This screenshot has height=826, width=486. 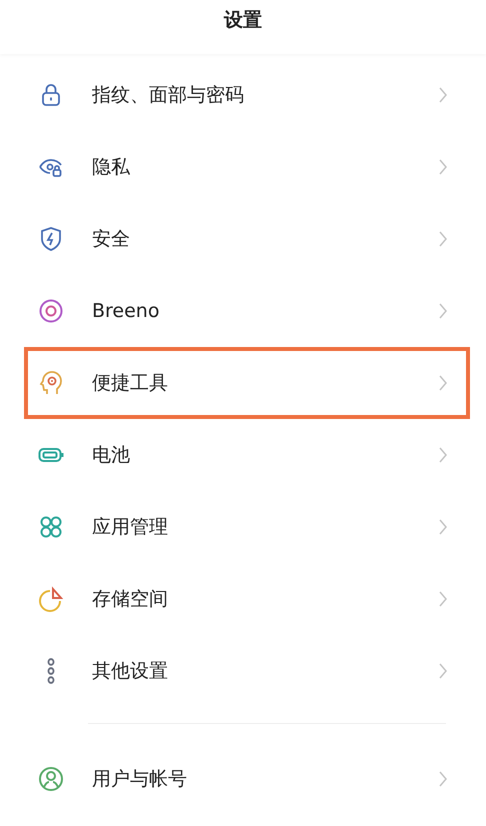 I want to click on settings-row: 用户与帐号, so click(x=247, y=779).